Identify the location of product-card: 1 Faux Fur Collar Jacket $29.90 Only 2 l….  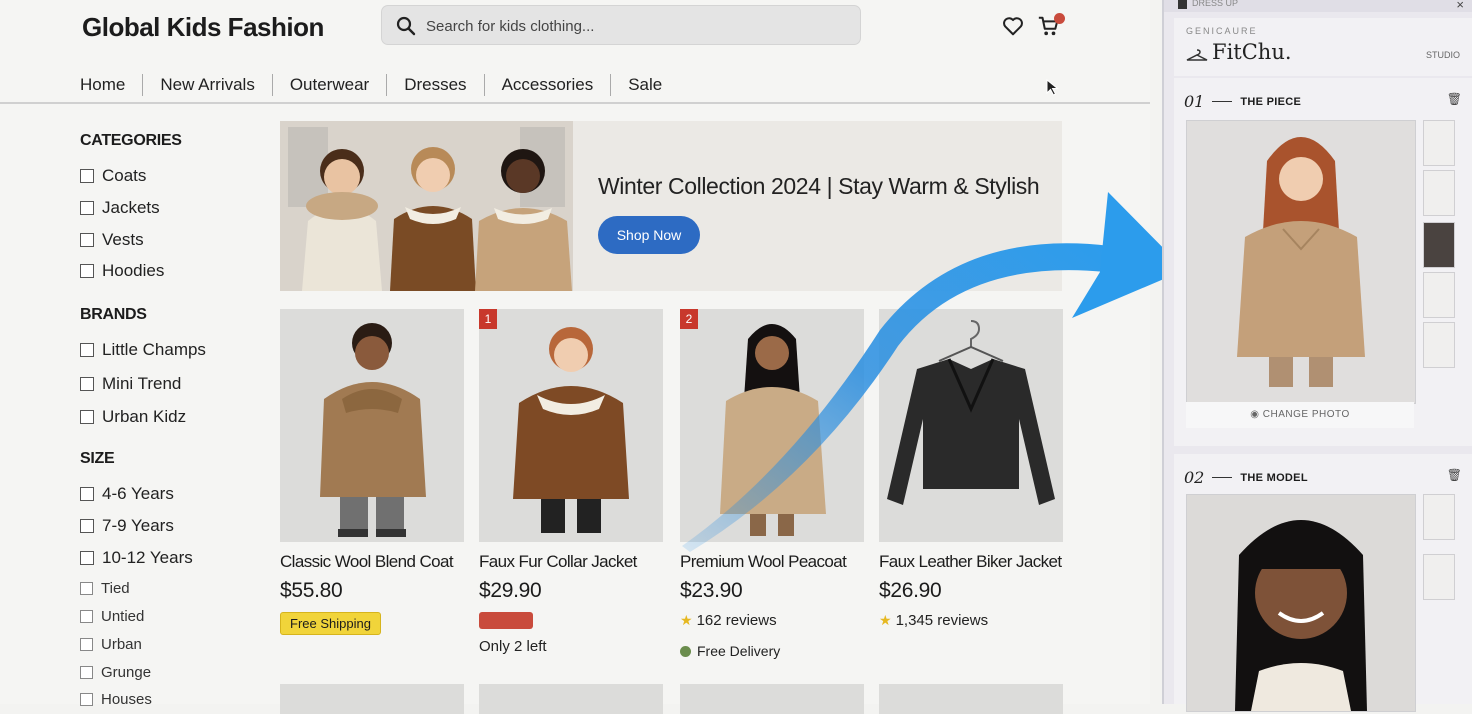
(571, 482).